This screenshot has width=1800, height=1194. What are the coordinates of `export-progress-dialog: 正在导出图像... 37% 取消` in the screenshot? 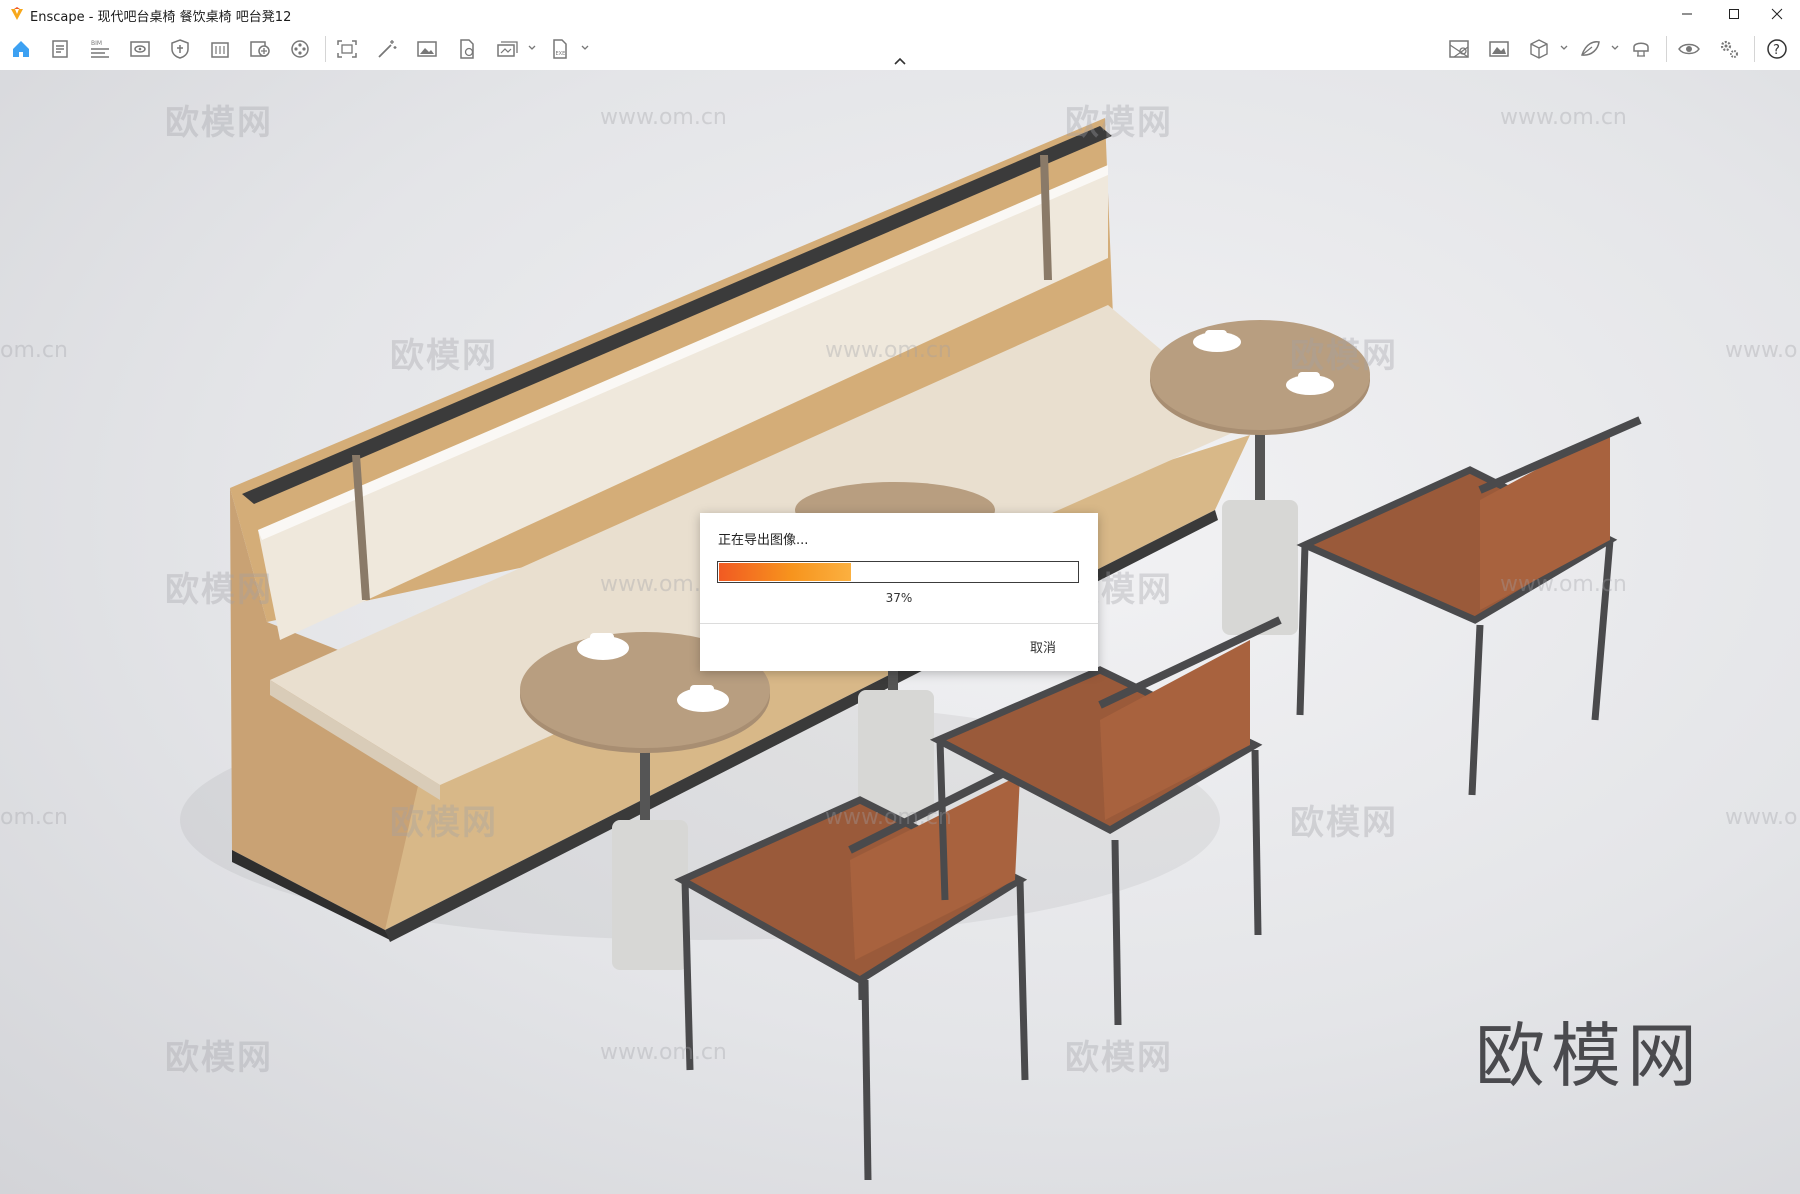 It's located at (899, 592).